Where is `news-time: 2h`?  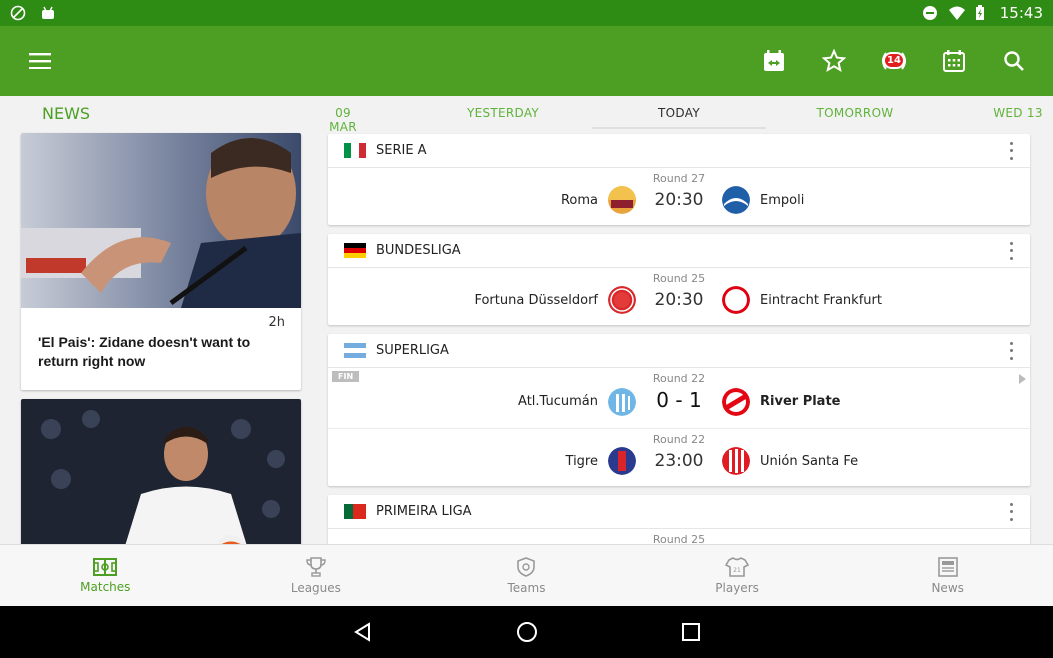
news-time: 2h is located at coordinates (276, 322).